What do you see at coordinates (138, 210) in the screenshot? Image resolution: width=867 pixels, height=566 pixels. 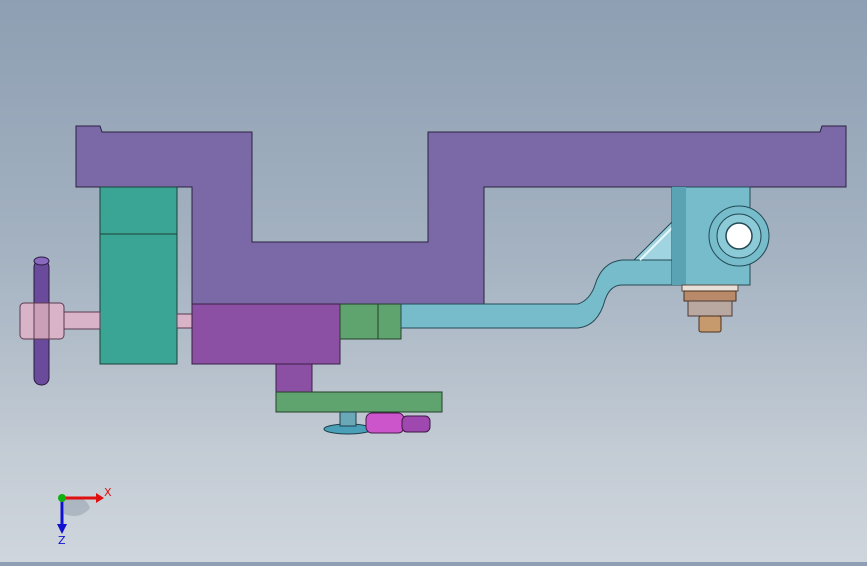 I see `clamp-block-upper` at bounding box center [138, 210].